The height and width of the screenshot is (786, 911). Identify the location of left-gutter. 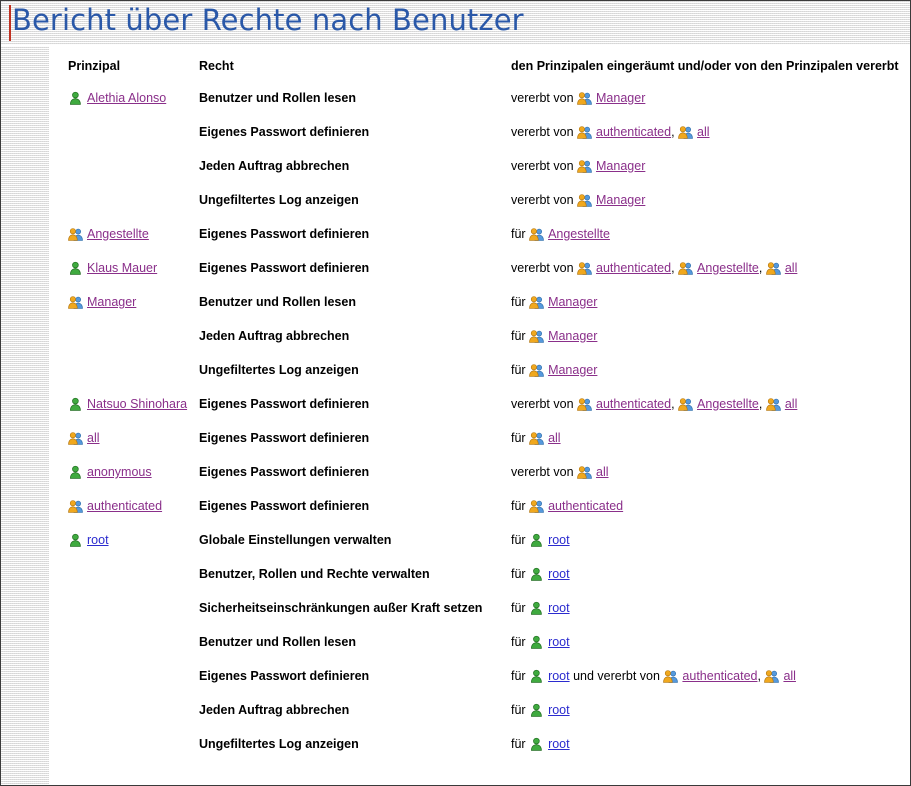
(25, 415).